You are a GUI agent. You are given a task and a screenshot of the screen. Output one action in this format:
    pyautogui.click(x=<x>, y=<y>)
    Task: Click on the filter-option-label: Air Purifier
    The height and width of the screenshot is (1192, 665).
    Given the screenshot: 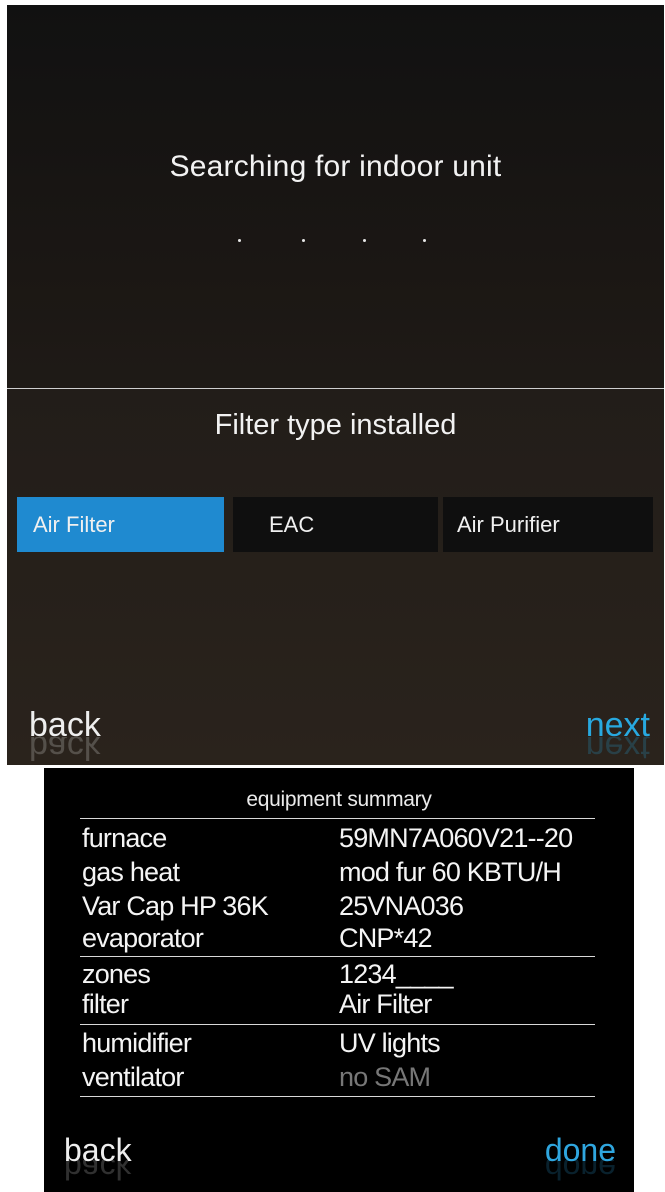 What is the action you would take?
    pyautogui.click(x=508, y=524)
    